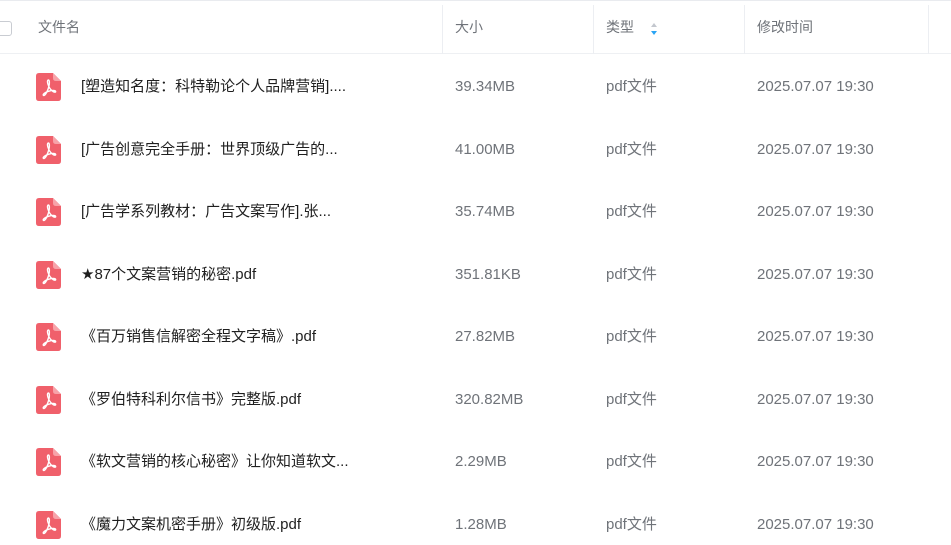  What do you see at coordinates (654, 29) in the screenshot?
I see `sort-icon` at bounding box center [654, 29].